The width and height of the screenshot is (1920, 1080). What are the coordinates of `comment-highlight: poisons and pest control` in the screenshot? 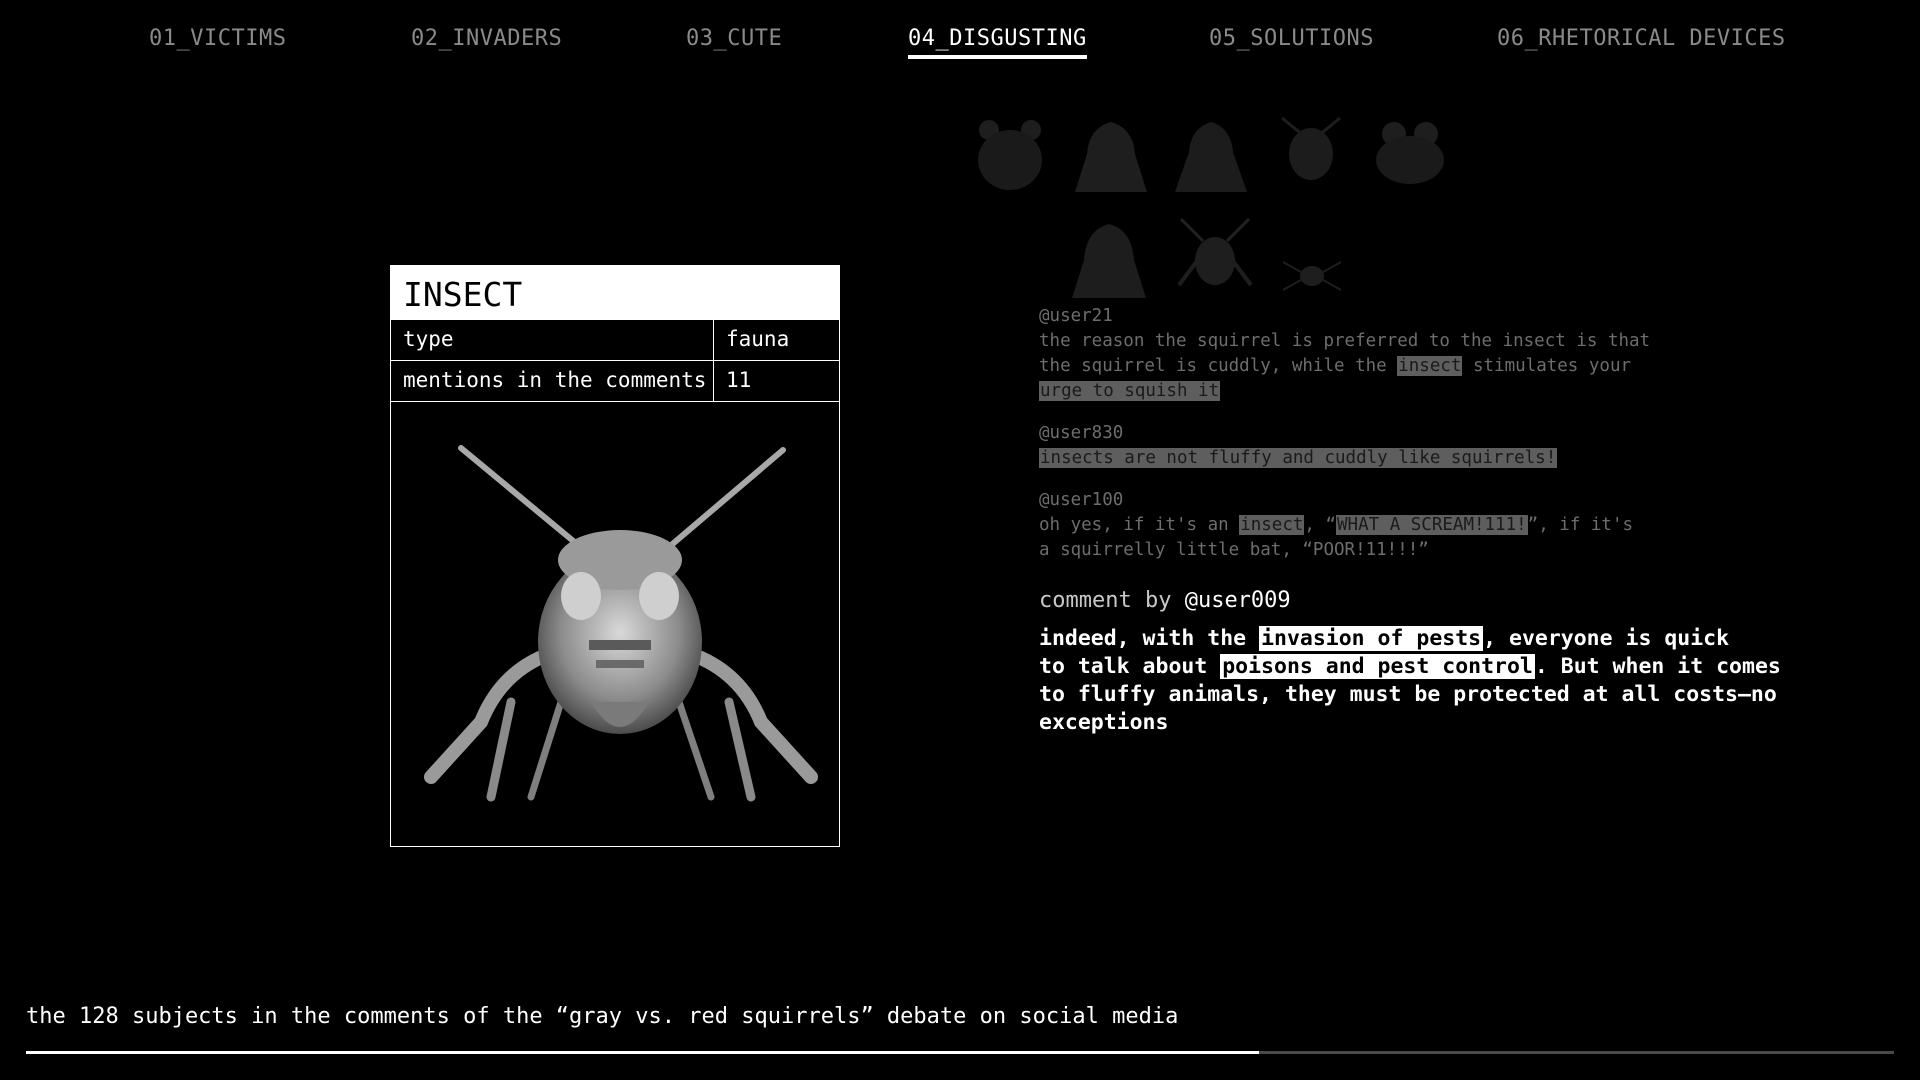 It's located at (1377, 666).